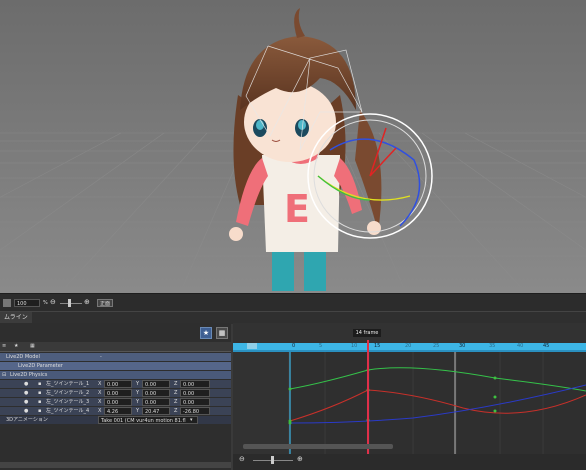  Describe the element at coordinates (68, 411) in the screenshot. I see `bone-name: 左_ツインテール_4` at that location.